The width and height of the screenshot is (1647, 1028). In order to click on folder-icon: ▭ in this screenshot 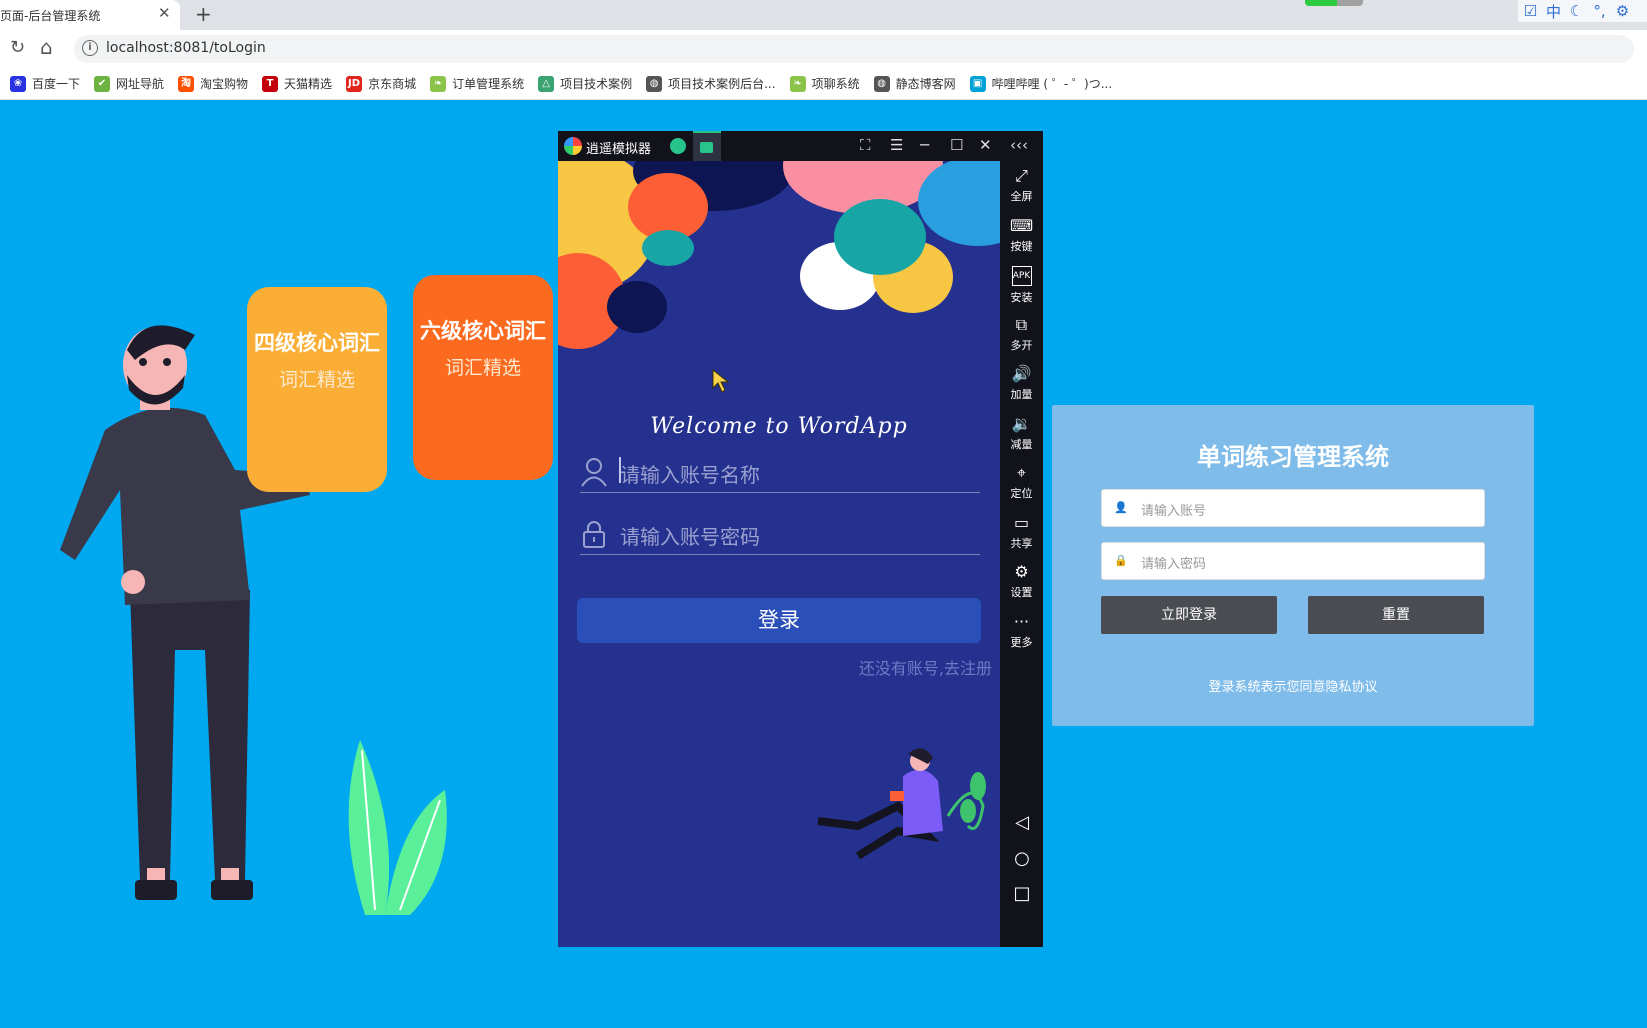, I will do `click(1021, 522)`.